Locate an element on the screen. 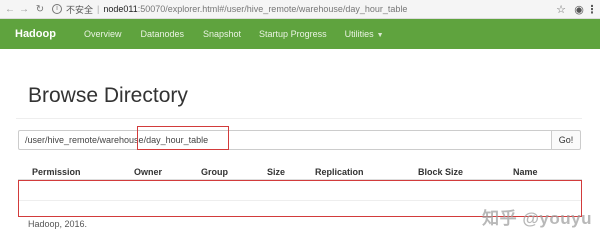 The image size is (600, 243). caret-down-icon: ▼ is located at coordinates (380, 35).